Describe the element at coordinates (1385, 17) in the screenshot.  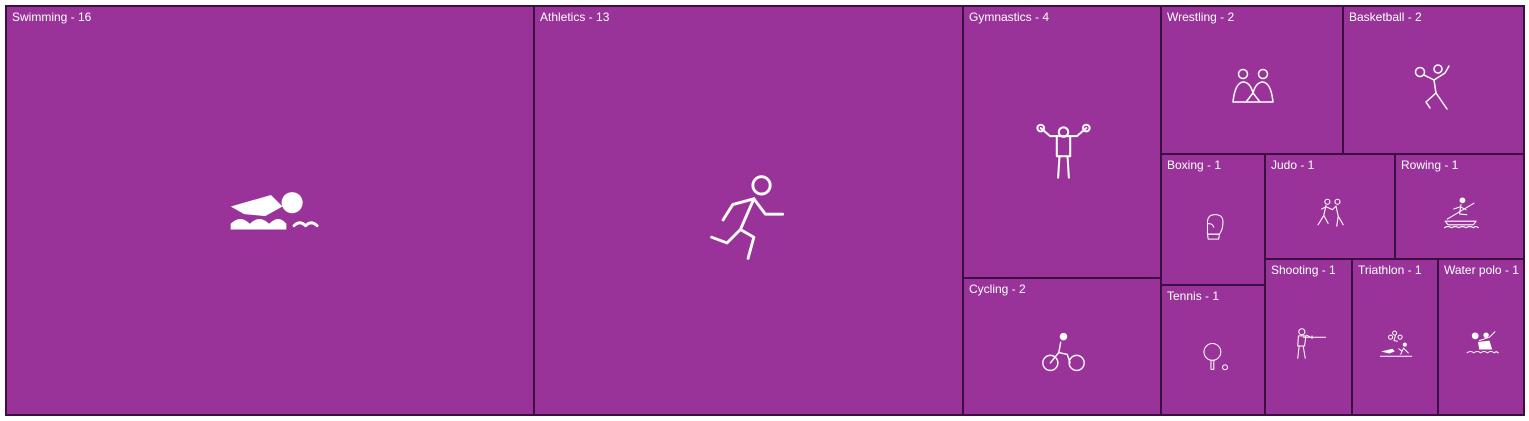
I see `tile-label: Basketball - 2` at that location.